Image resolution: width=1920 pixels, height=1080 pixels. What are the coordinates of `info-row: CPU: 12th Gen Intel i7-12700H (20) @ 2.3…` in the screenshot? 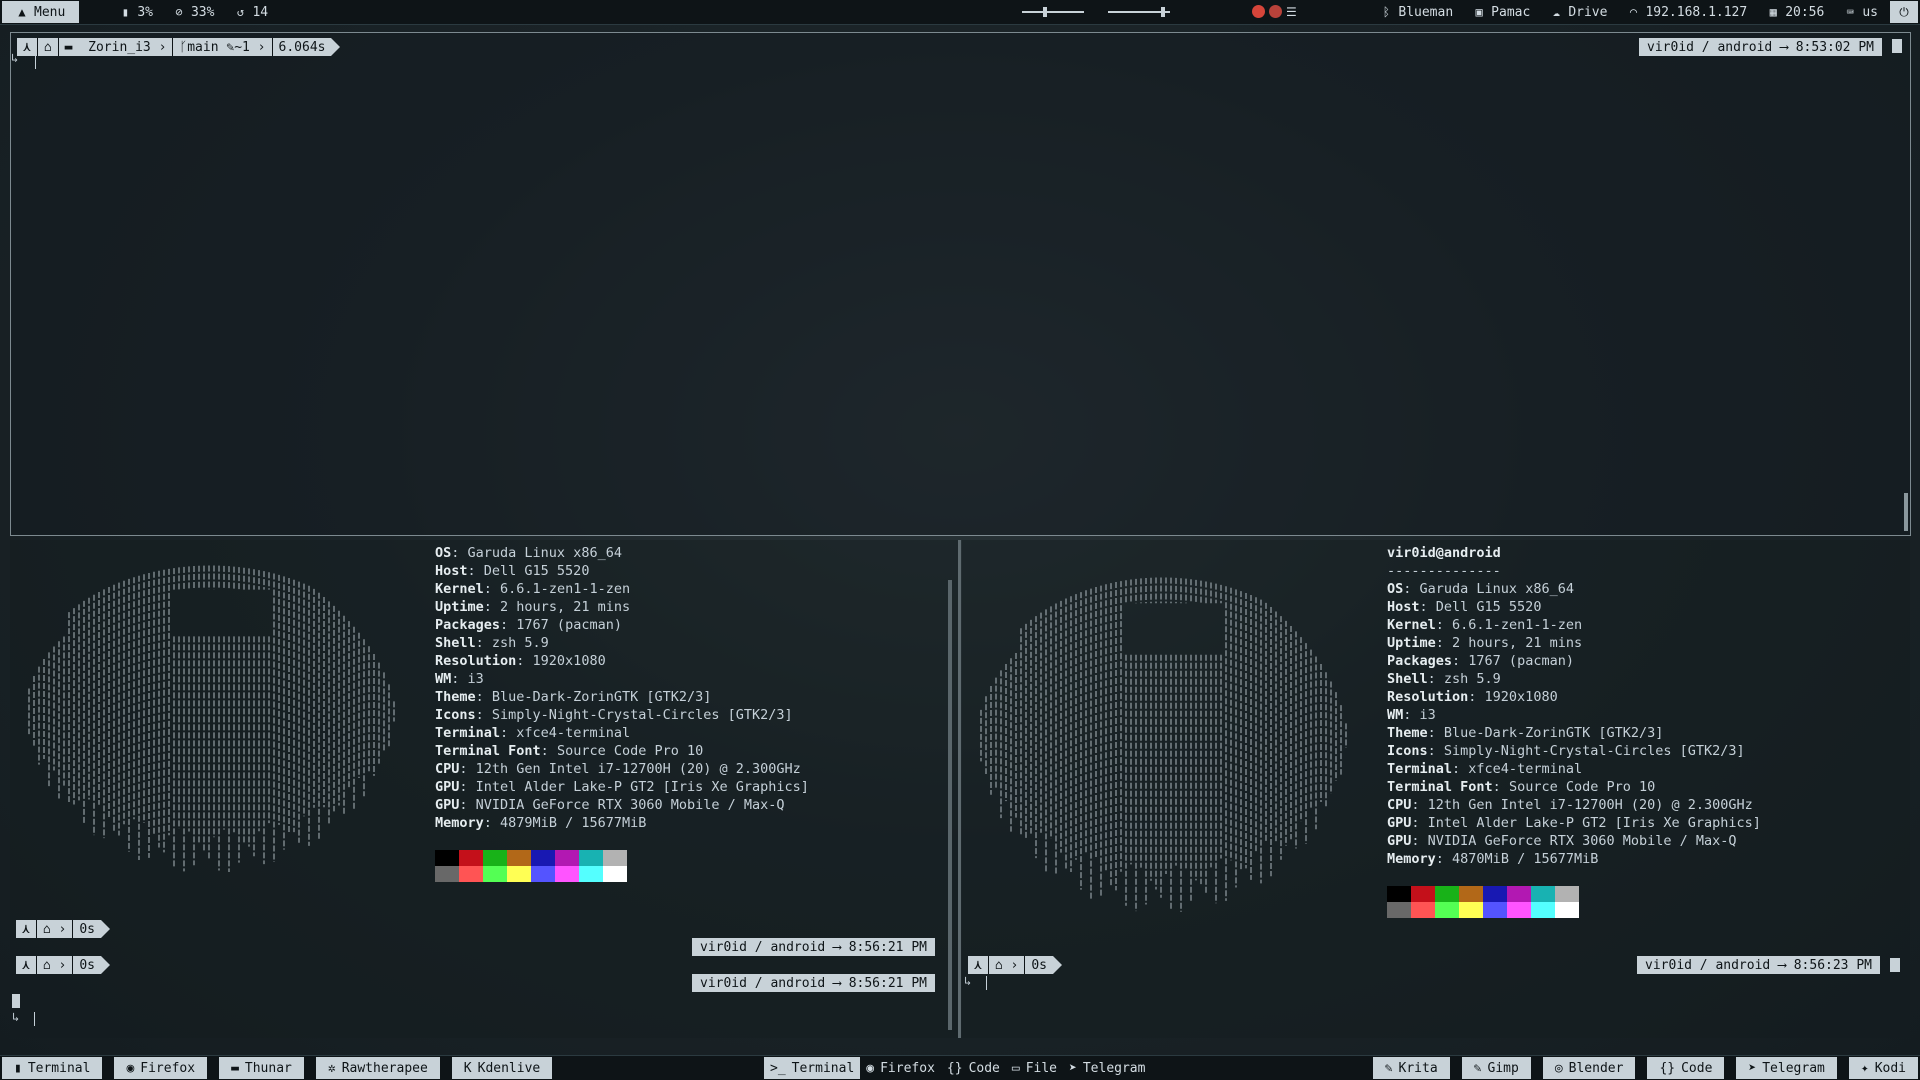 It's located at (618, 769).